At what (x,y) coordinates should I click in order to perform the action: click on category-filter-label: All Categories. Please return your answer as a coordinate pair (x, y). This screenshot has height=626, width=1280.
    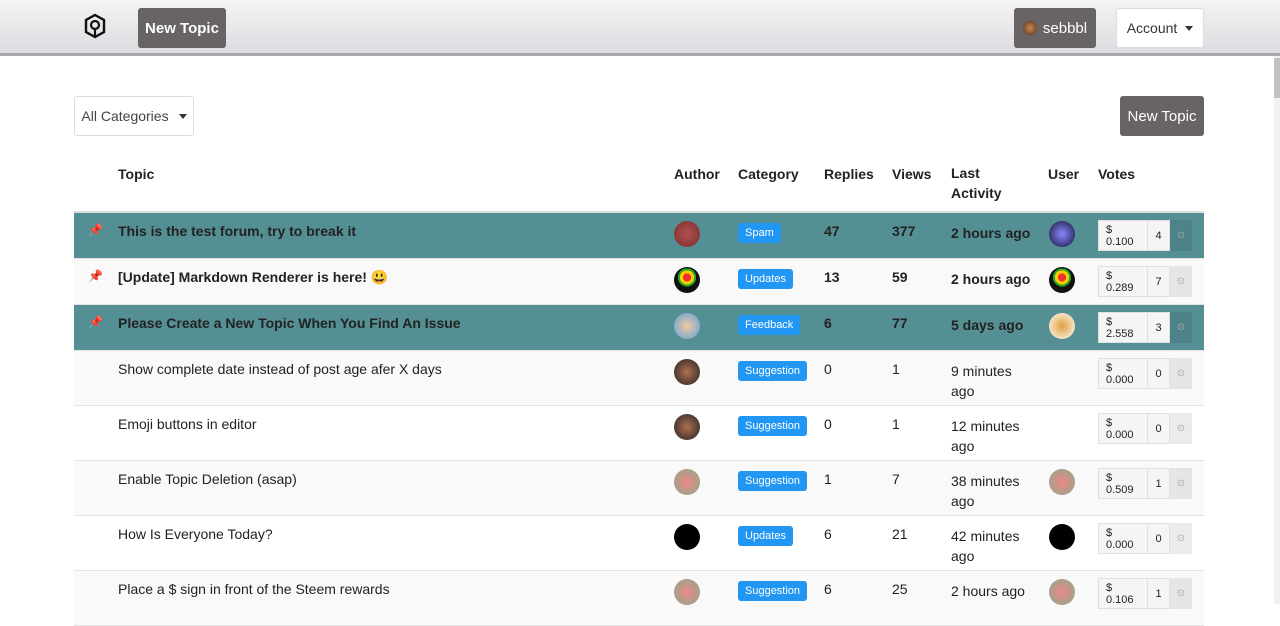
    Looking at the image, I should click on (125, 116).